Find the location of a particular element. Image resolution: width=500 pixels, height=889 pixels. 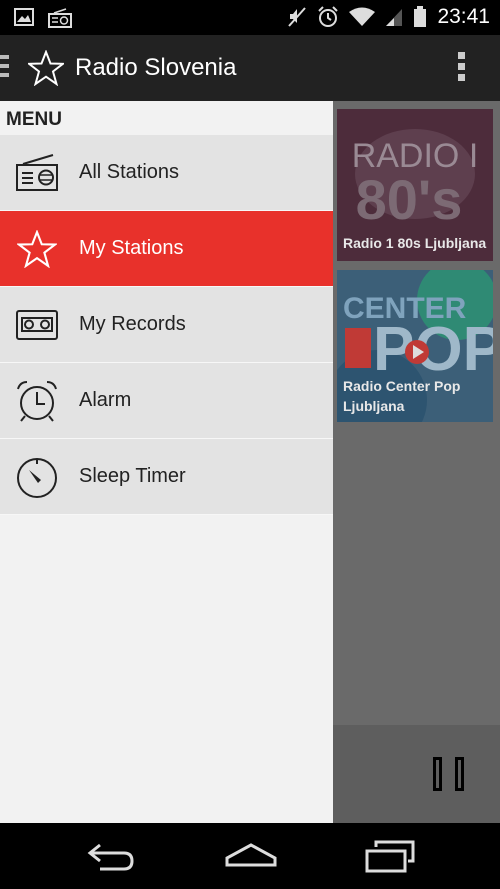

navigation-bar is located at coordinates (250, 856).